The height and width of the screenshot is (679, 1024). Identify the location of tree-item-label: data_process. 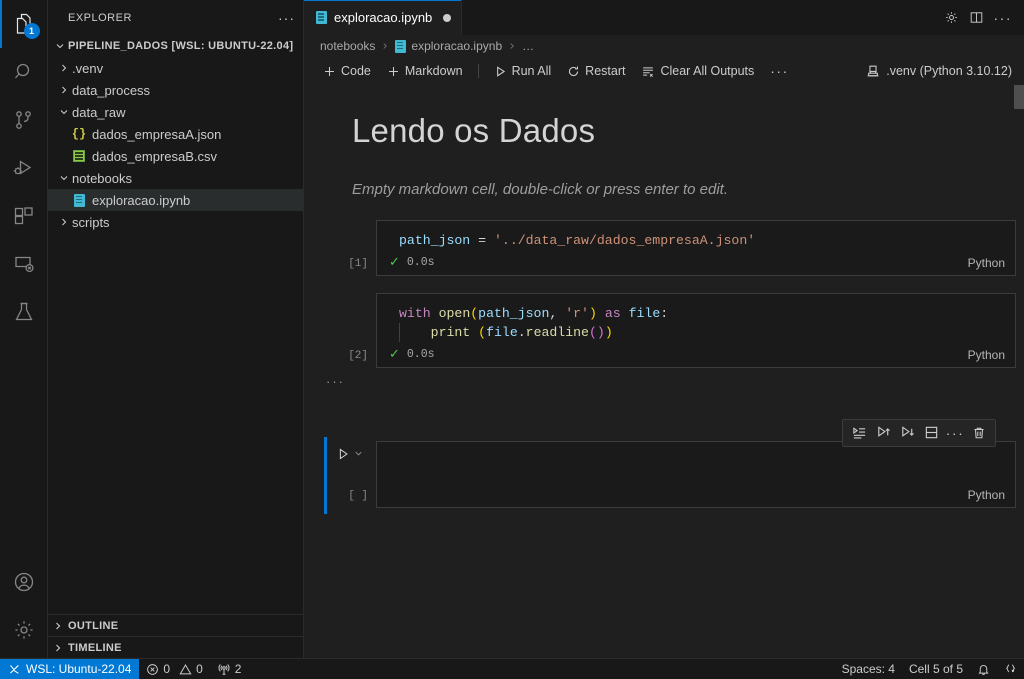
(111, 90).